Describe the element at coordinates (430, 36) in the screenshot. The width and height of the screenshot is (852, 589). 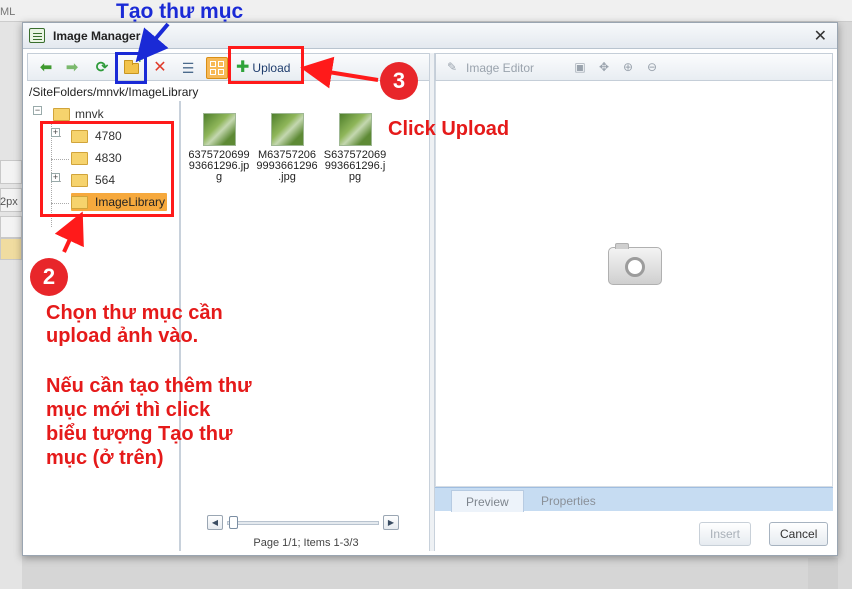
I see `dialog-titlebar: Image Manager ✕` at that location.